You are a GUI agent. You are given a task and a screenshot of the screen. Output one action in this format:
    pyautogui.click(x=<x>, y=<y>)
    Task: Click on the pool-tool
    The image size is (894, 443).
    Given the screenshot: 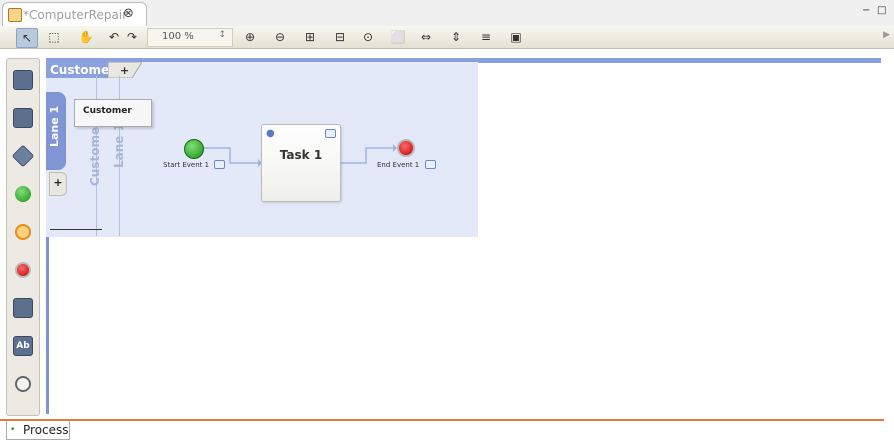 What is the action you would take?
    pyautogui.click(x=23, y=80)
    